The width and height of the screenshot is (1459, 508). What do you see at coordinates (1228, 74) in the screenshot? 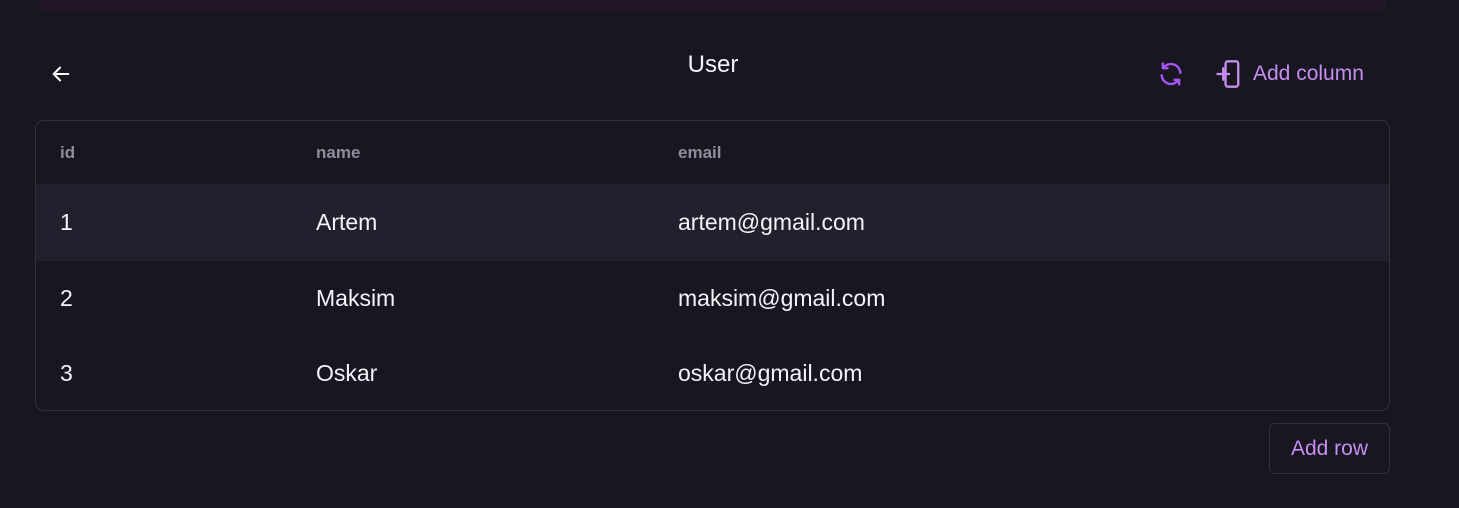
I see `add-column-icon` at bounding box center [1228, 74].